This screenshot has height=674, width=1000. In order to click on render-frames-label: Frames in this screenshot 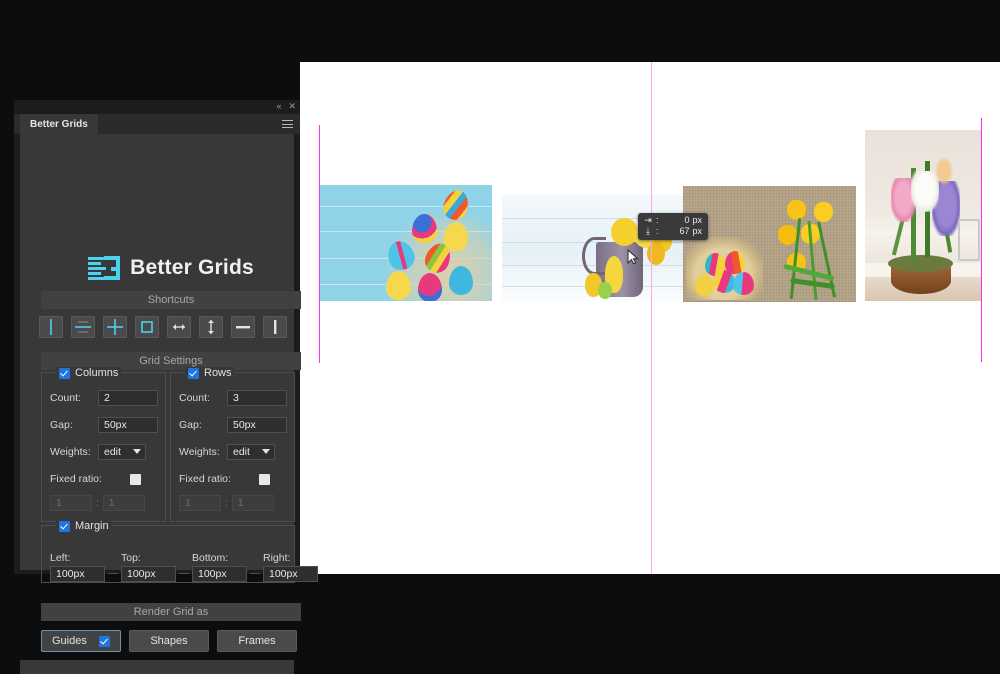, I will do `click(257, 641)`.